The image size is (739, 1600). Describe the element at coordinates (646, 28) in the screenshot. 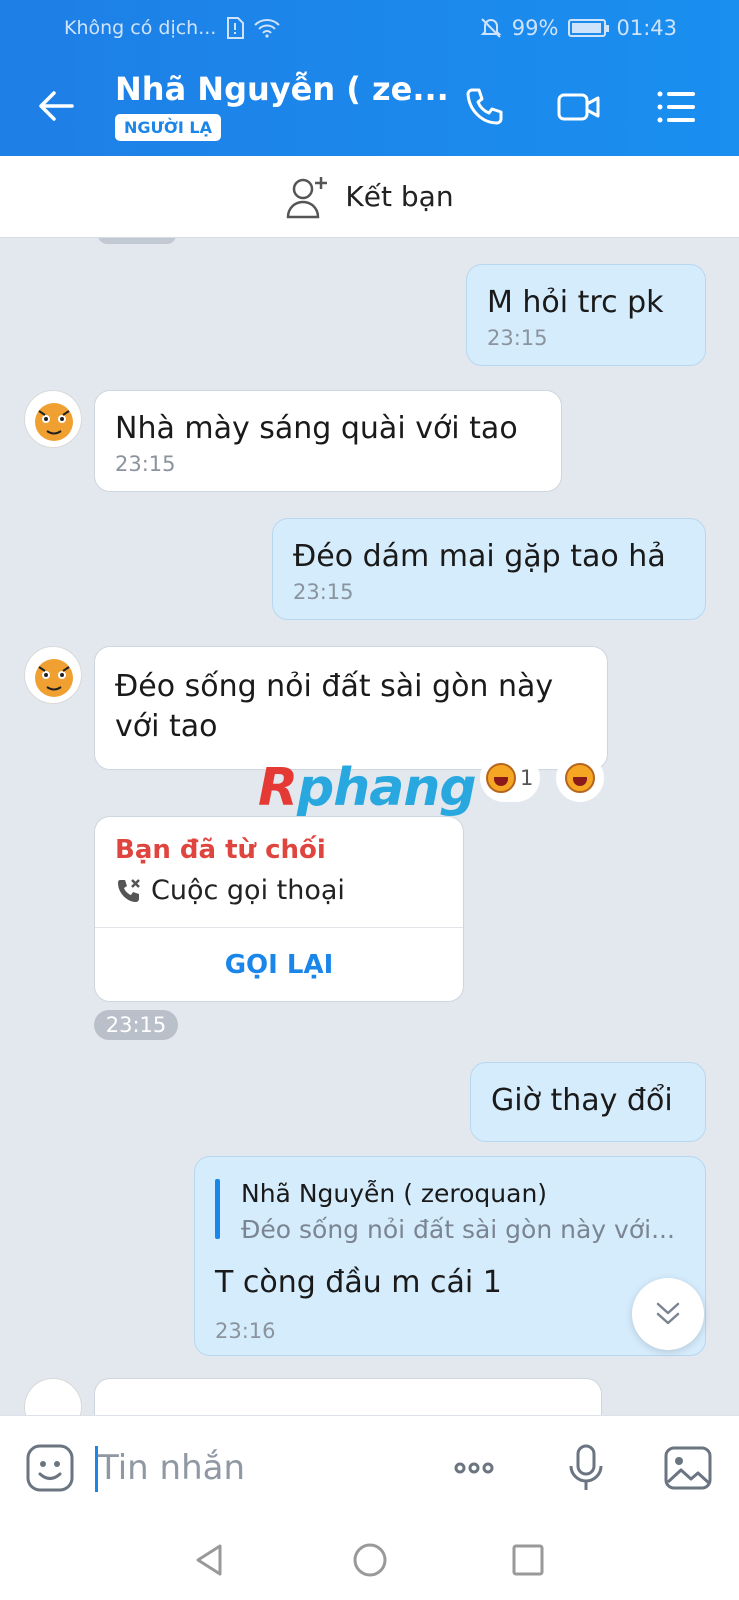

I see `clock: 01:43` at that location.